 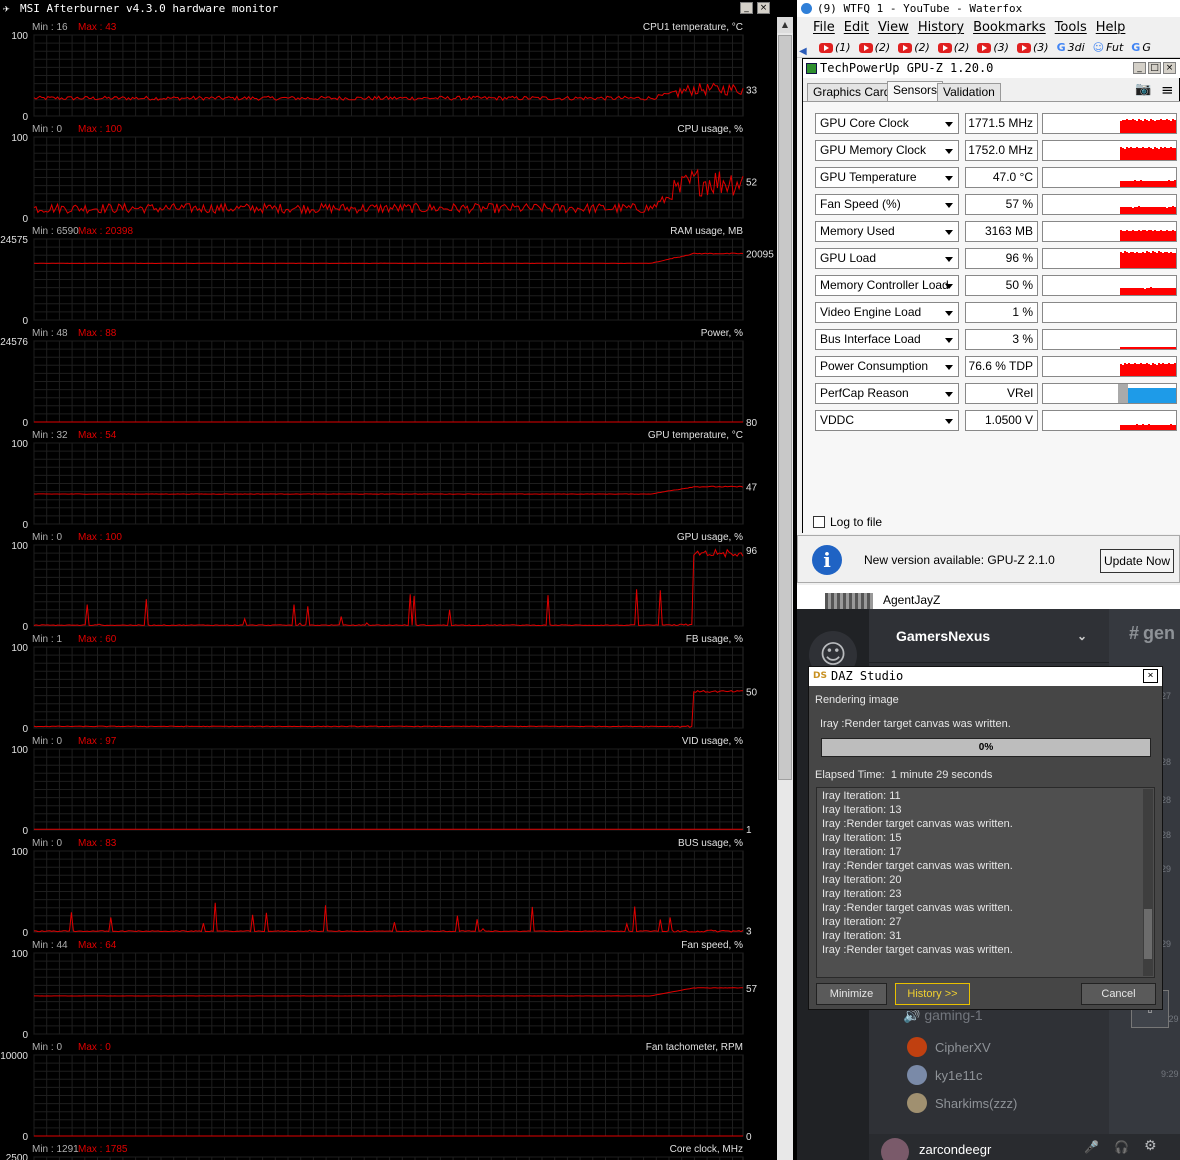 What do you see at coordinates (824, 27) in the screenshot?
I see `menu-file: File` at bounding box center [824, 27].